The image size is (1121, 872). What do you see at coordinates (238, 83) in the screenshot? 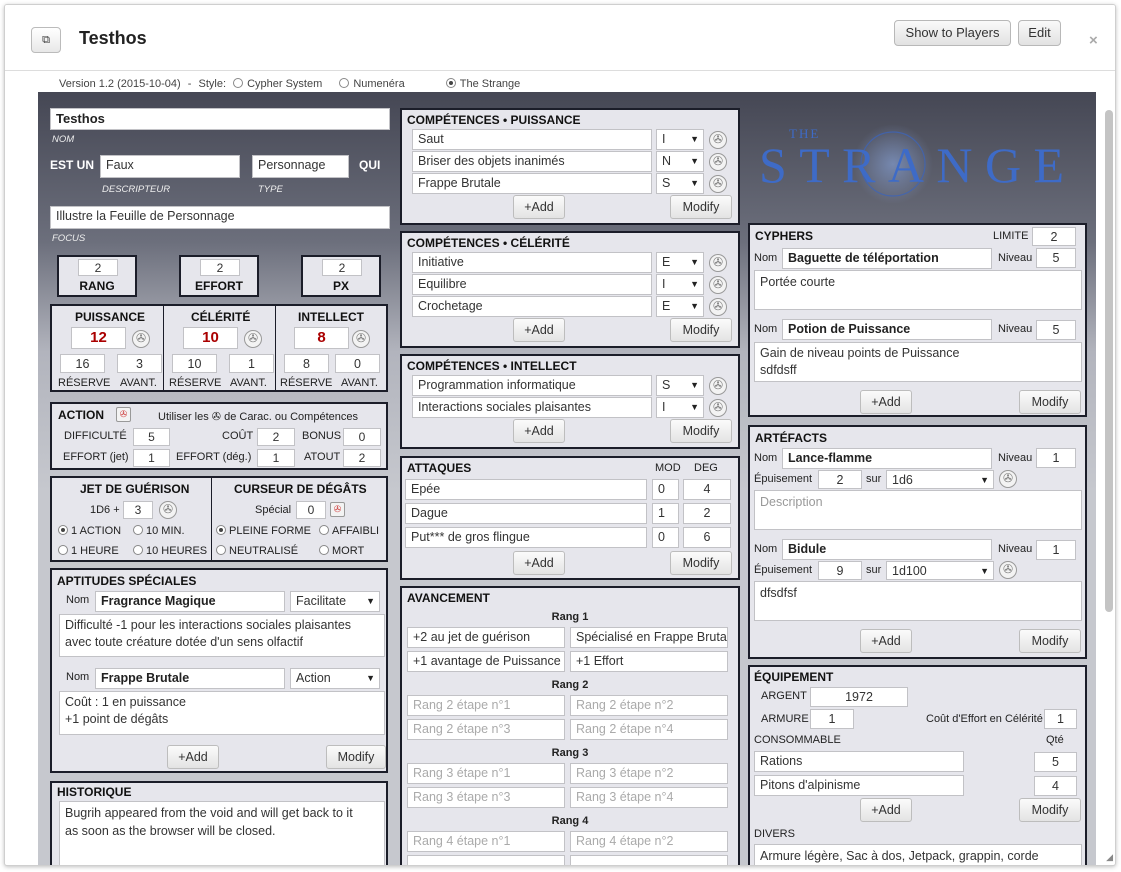
I see `style-radio-cypher` at bounding box center [238, 83].